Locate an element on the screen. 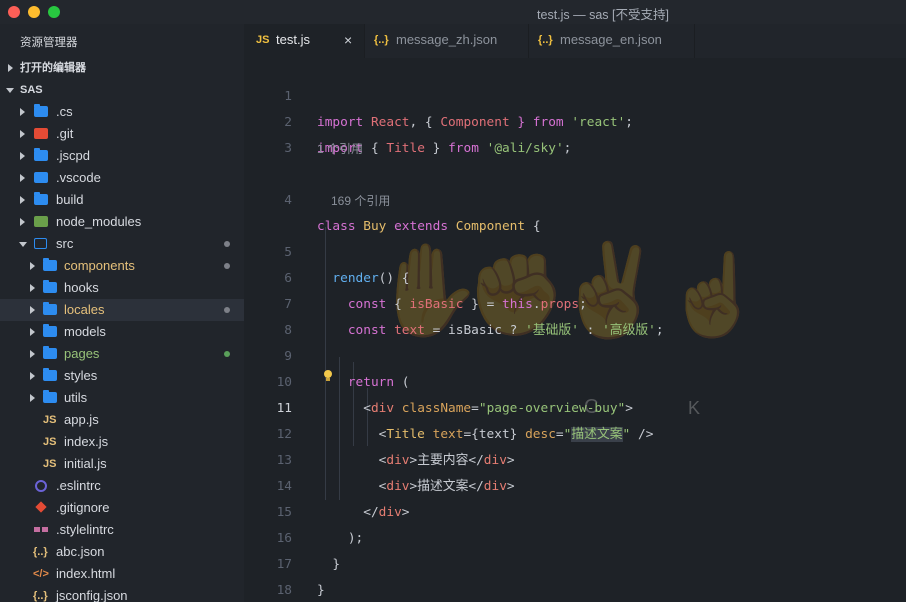 The height and width of the screenshot is (602, 906). tree-item-gitignore: .gitignore is located at coordinates (122, 508).